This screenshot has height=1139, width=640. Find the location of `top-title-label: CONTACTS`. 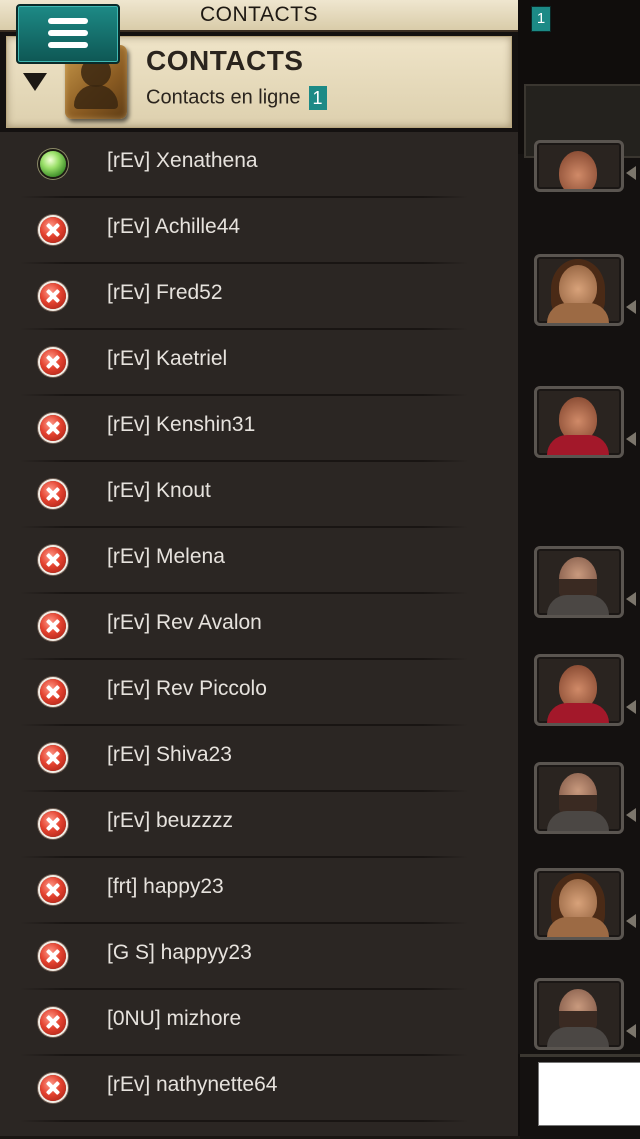

top-title-label: CONTACTS is located at coordinates (259, 14).